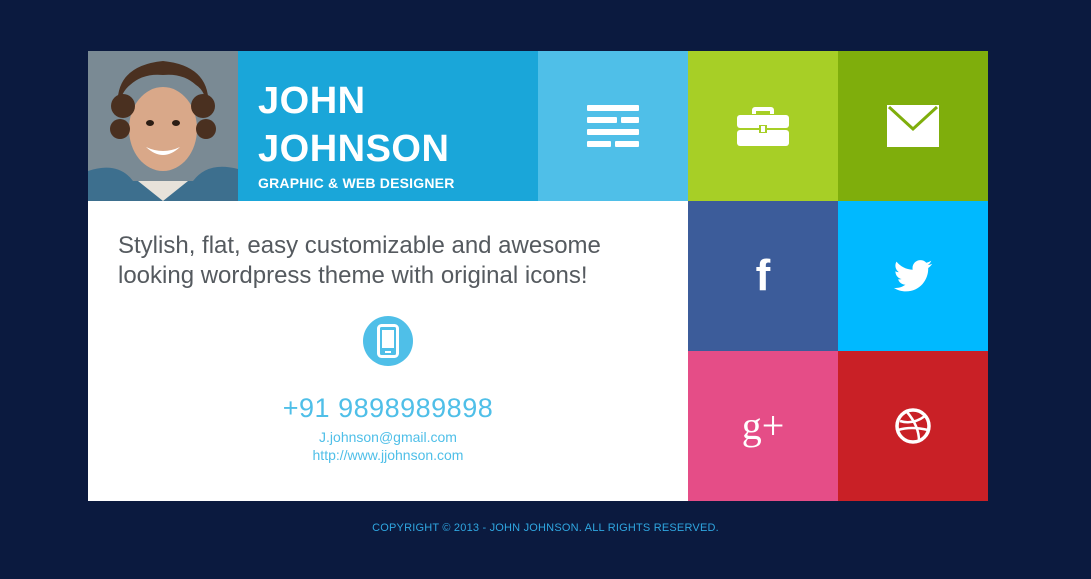 This screenshot has height=579, width=1091. I want to click on dribbble-button, so click(913, 426).